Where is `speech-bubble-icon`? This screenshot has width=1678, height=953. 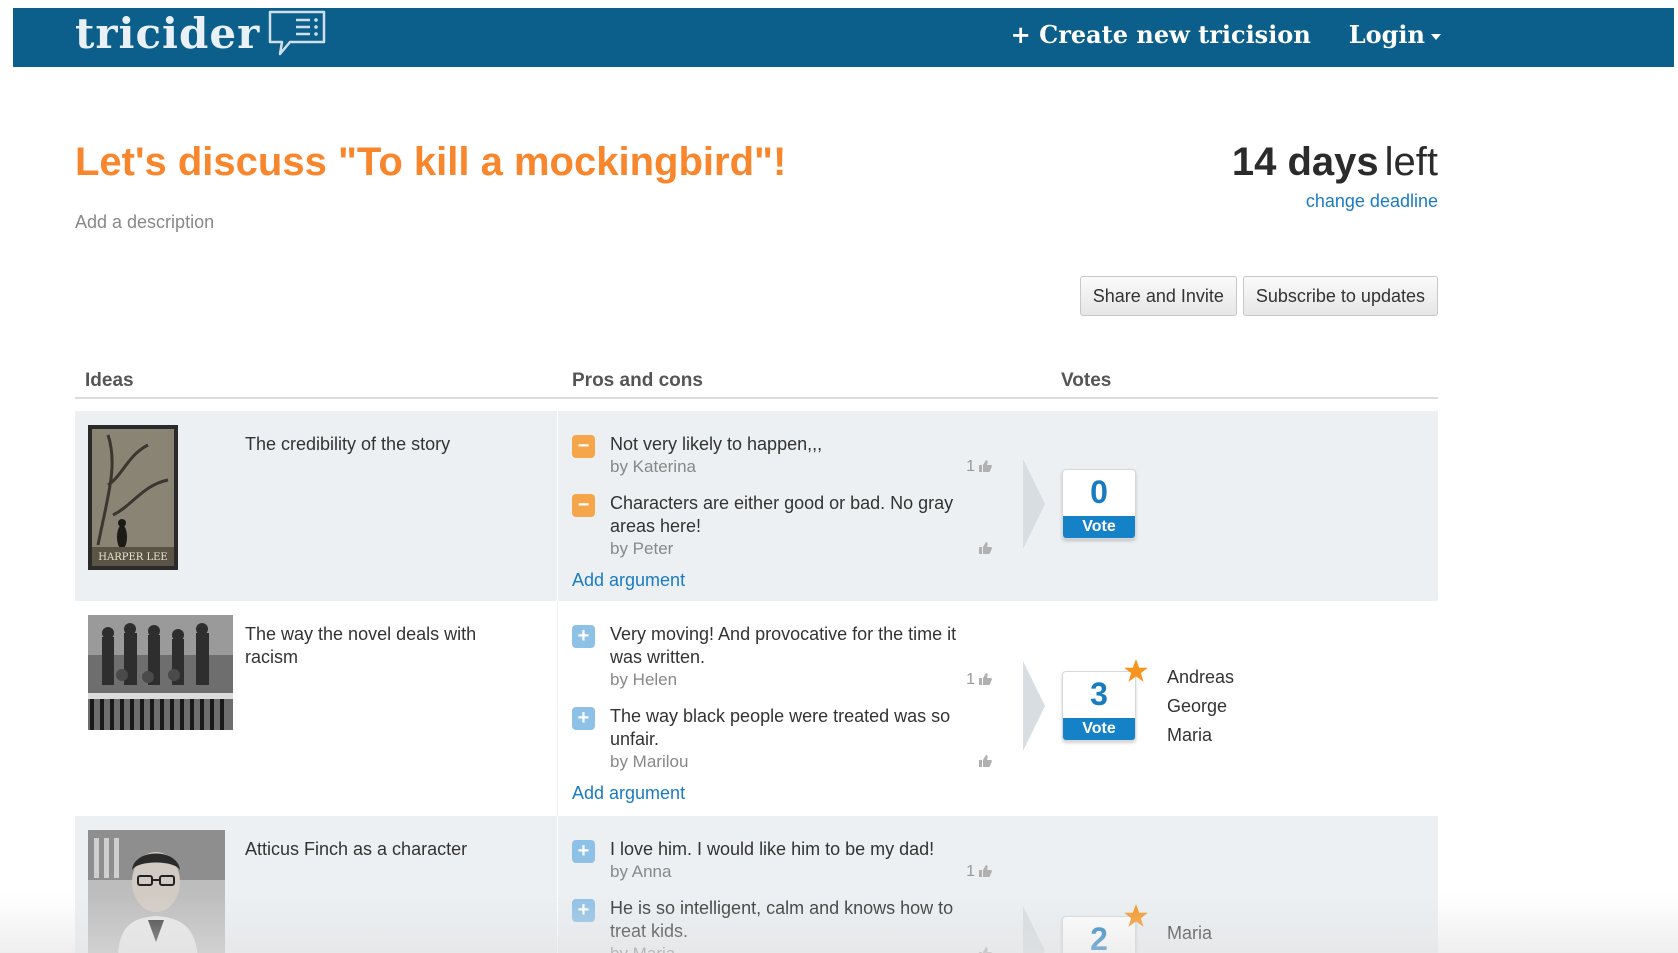
speech-bubble-icon is located at coordinates (297, 33).